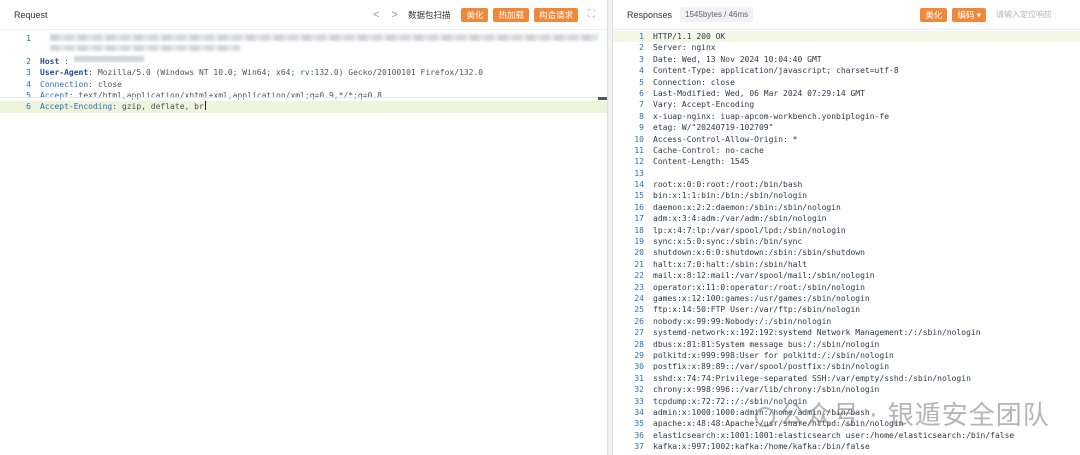  Describe the element at coordinates (639, 139) in the screenshot. I see `line-number: 10` at that location.